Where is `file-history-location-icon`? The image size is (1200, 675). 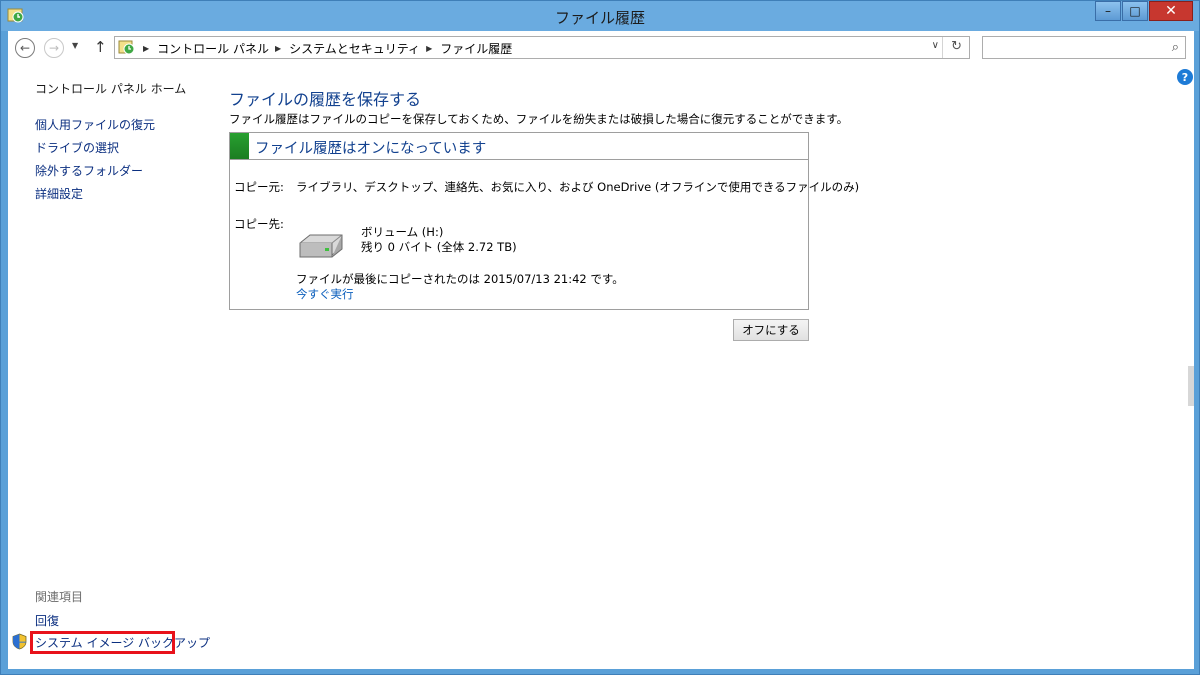
file-history-location-icon is located at coordinates (126, 47).